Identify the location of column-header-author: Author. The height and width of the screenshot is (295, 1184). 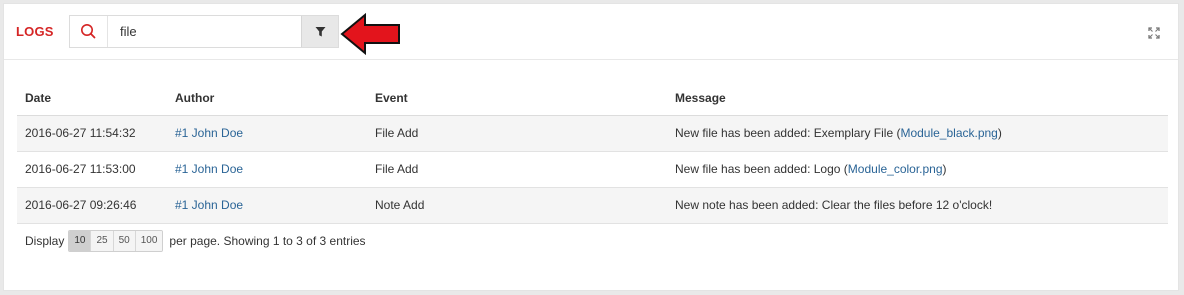
(267, 98).